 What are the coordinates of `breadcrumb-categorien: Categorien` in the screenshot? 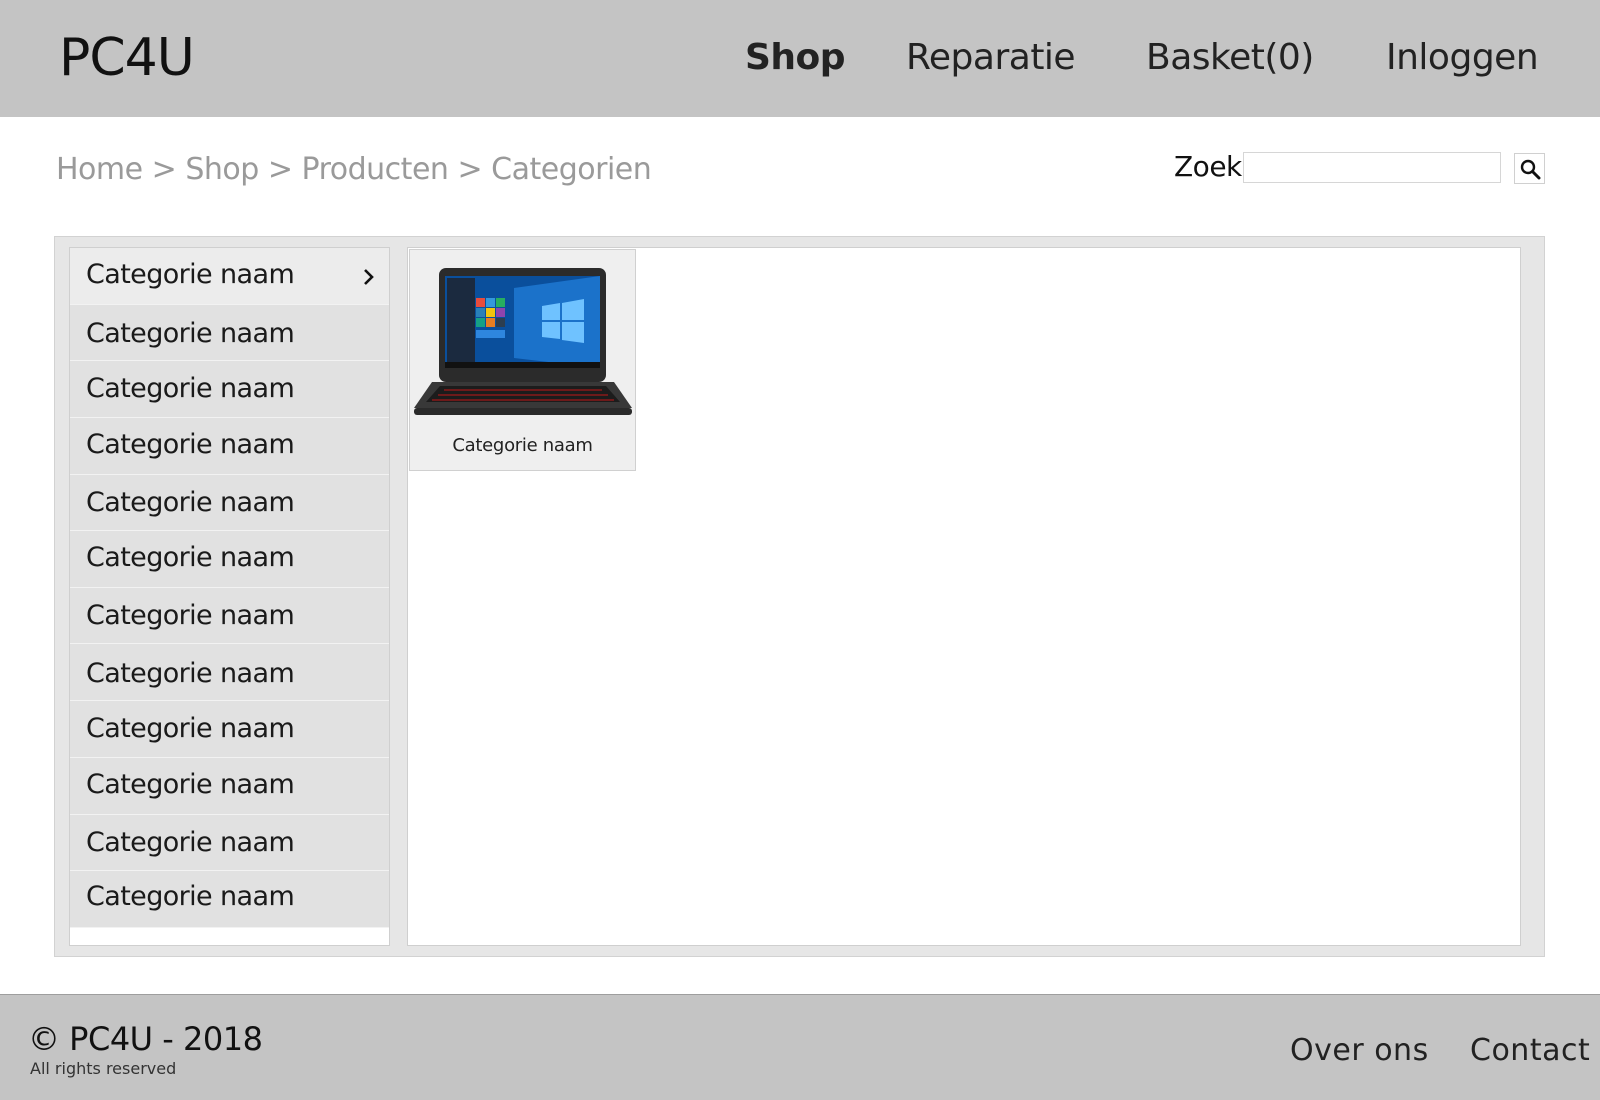 It's located at (571, 169).